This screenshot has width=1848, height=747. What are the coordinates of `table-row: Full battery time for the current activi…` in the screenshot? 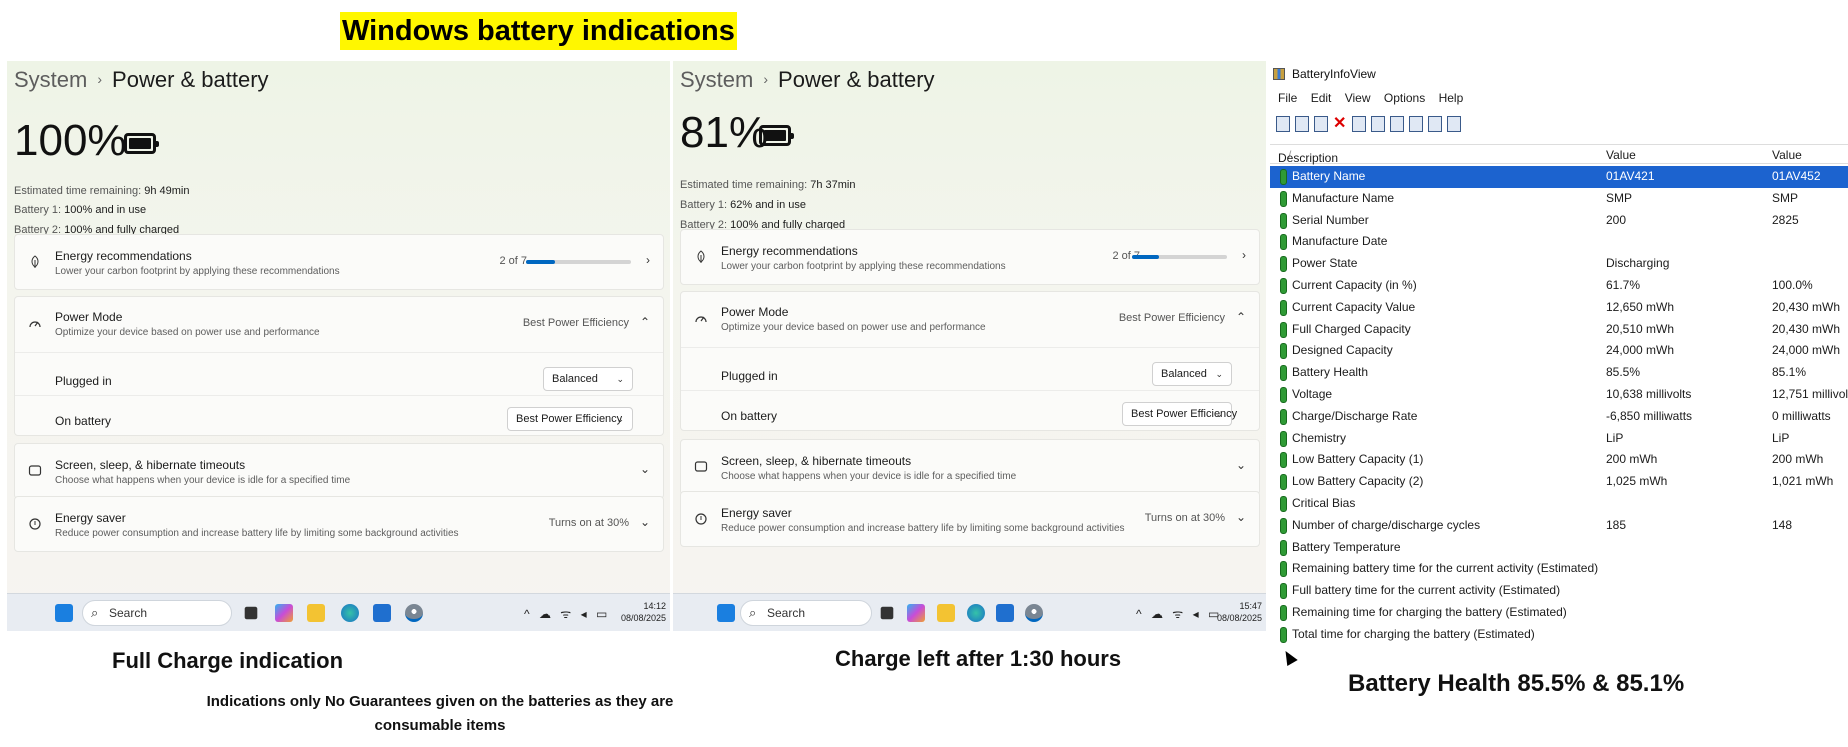 It's located at (1559, 591).